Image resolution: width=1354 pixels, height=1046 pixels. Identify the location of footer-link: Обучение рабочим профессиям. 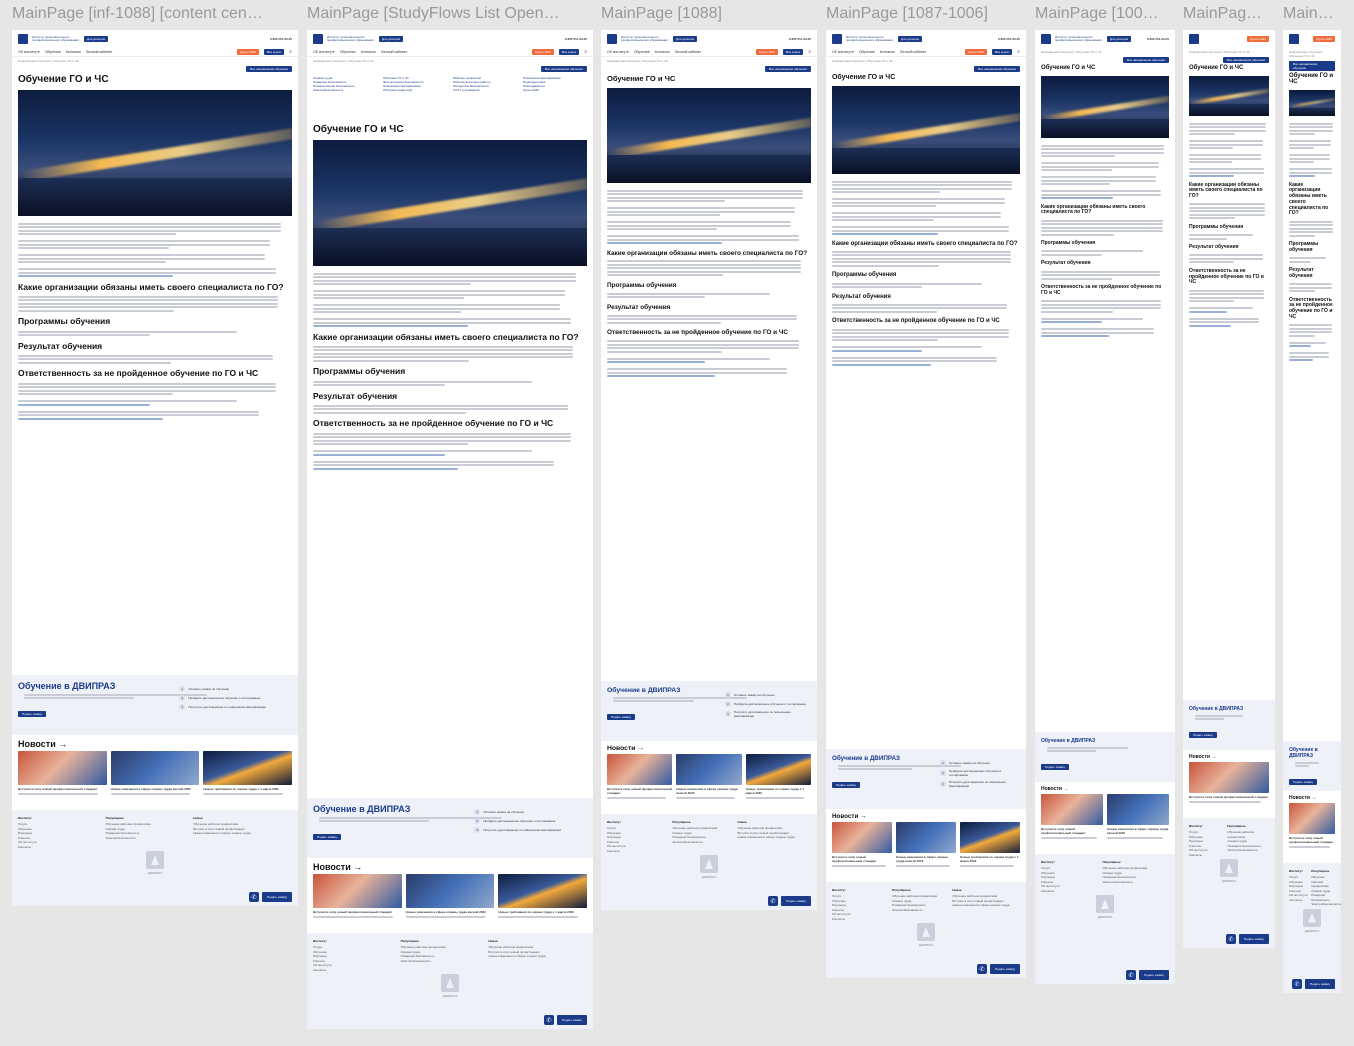
(1322, 882).